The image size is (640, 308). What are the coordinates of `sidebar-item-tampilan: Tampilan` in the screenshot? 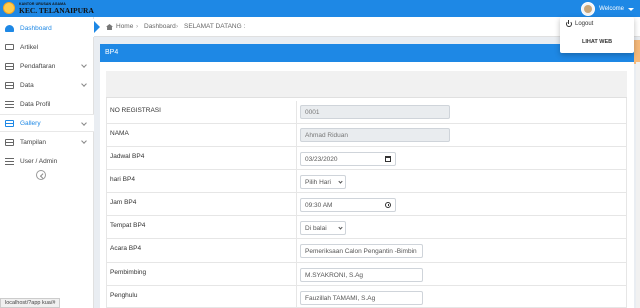 It's located at (47, 142).